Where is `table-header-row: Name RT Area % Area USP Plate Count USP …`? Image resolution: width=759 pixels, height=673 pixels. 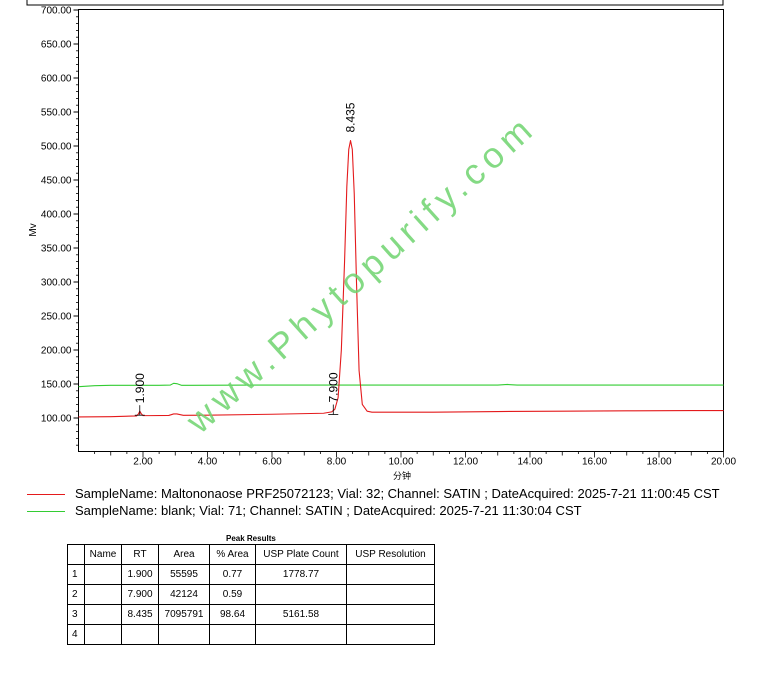 table-header-row: Name RT Area % Area USP Plate Count USP … is located at coordinates (251, 554).